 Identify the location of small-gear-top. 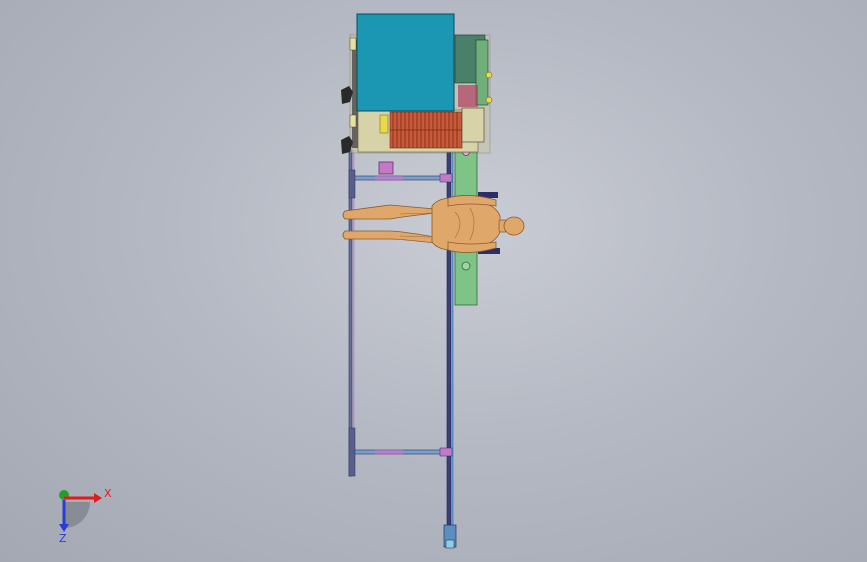
(489, 75).